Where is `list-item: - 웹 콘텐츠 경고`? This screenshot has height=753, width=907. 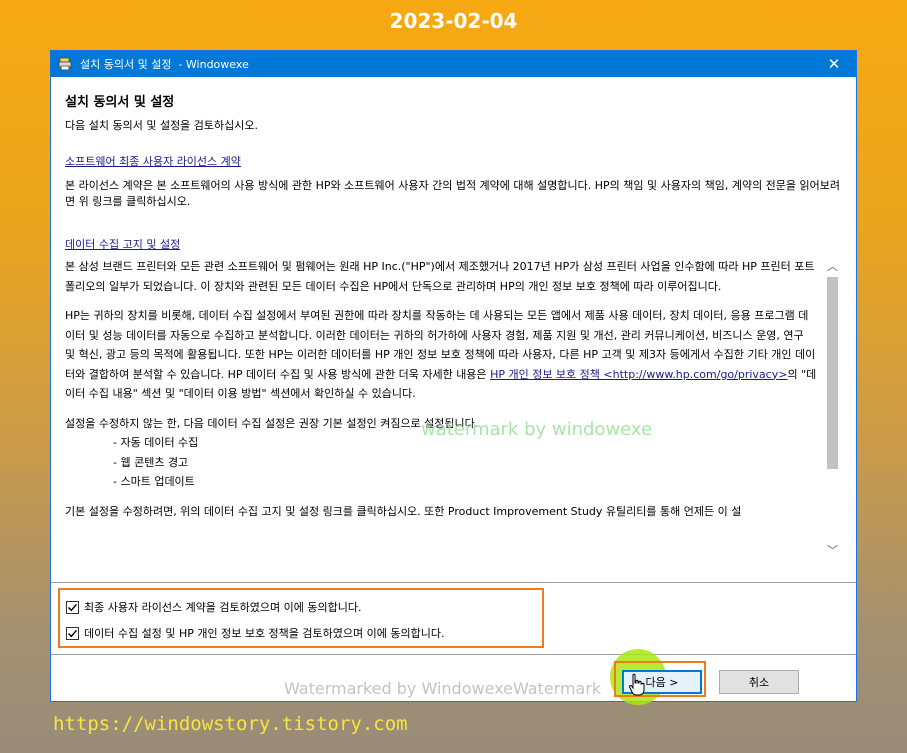
list-item: - 웹 콘텐츠 경고 is located at coordinates (151, 462).